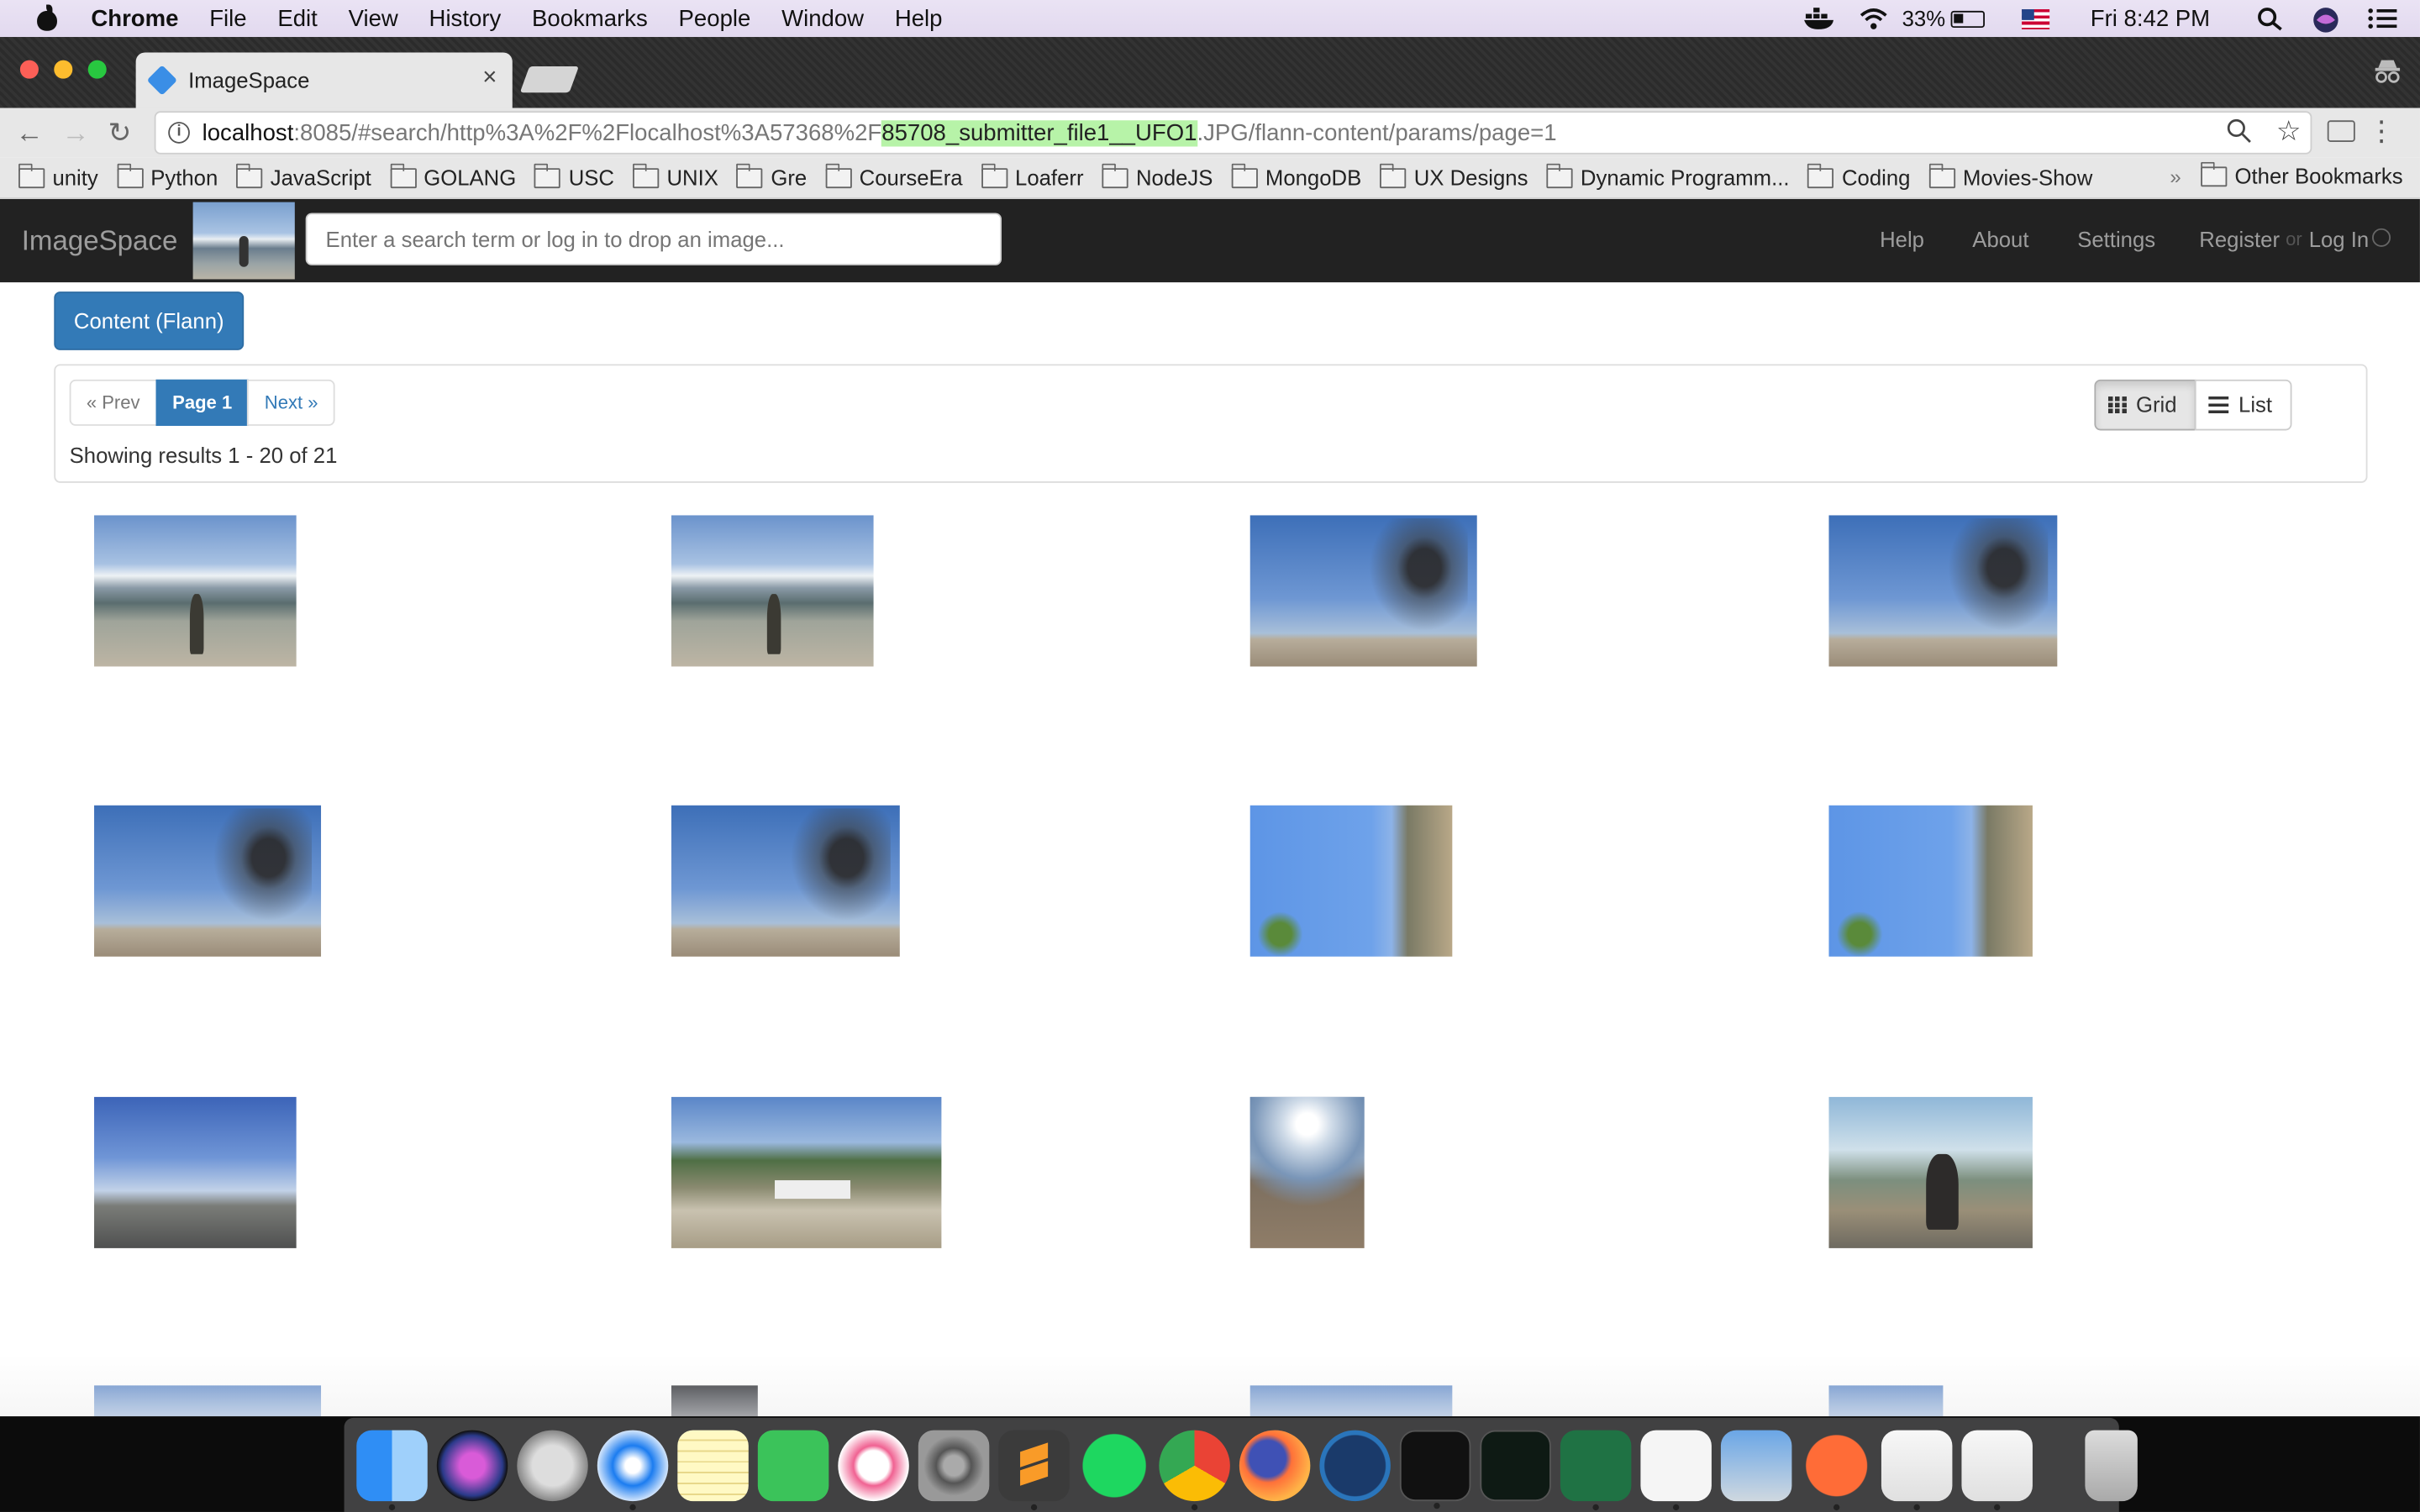  Describe the element at coordinates (2289, 132) in the screenshot. I see `bookmark-star-icon: ☆` at that location.